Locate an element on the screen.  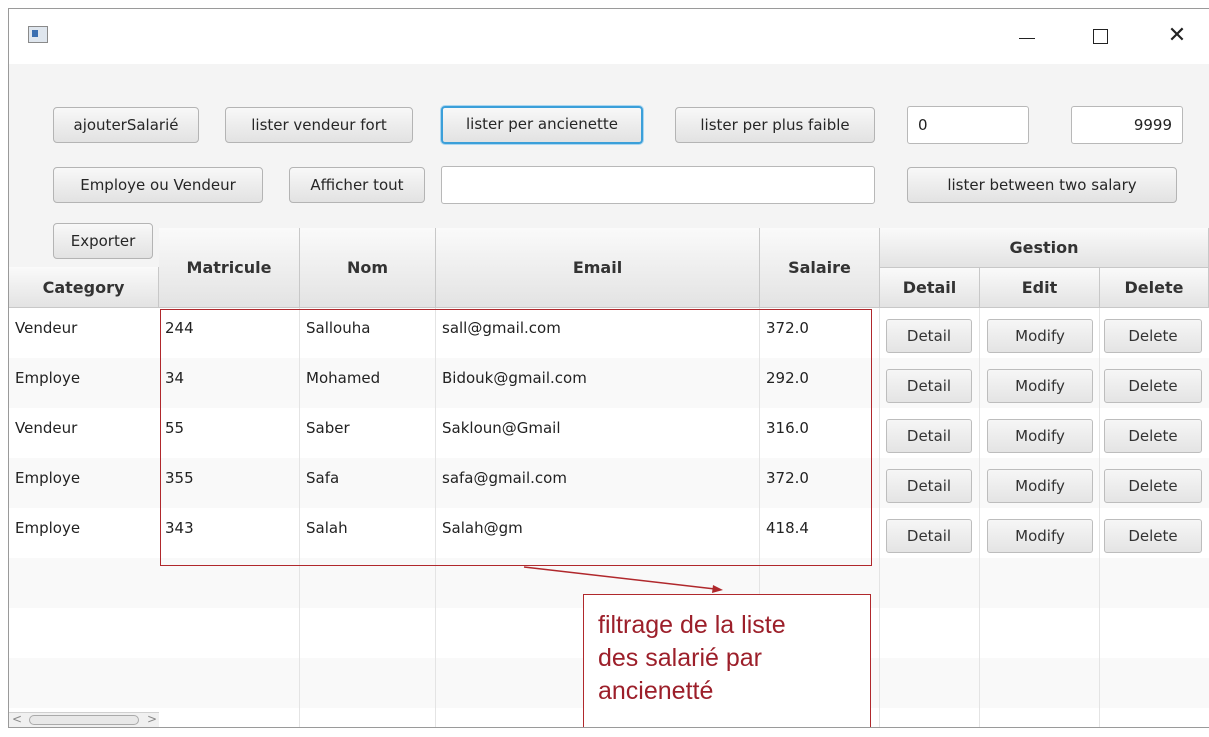
email-cell: sall@gmail.com is located at coordinates (501, 328).